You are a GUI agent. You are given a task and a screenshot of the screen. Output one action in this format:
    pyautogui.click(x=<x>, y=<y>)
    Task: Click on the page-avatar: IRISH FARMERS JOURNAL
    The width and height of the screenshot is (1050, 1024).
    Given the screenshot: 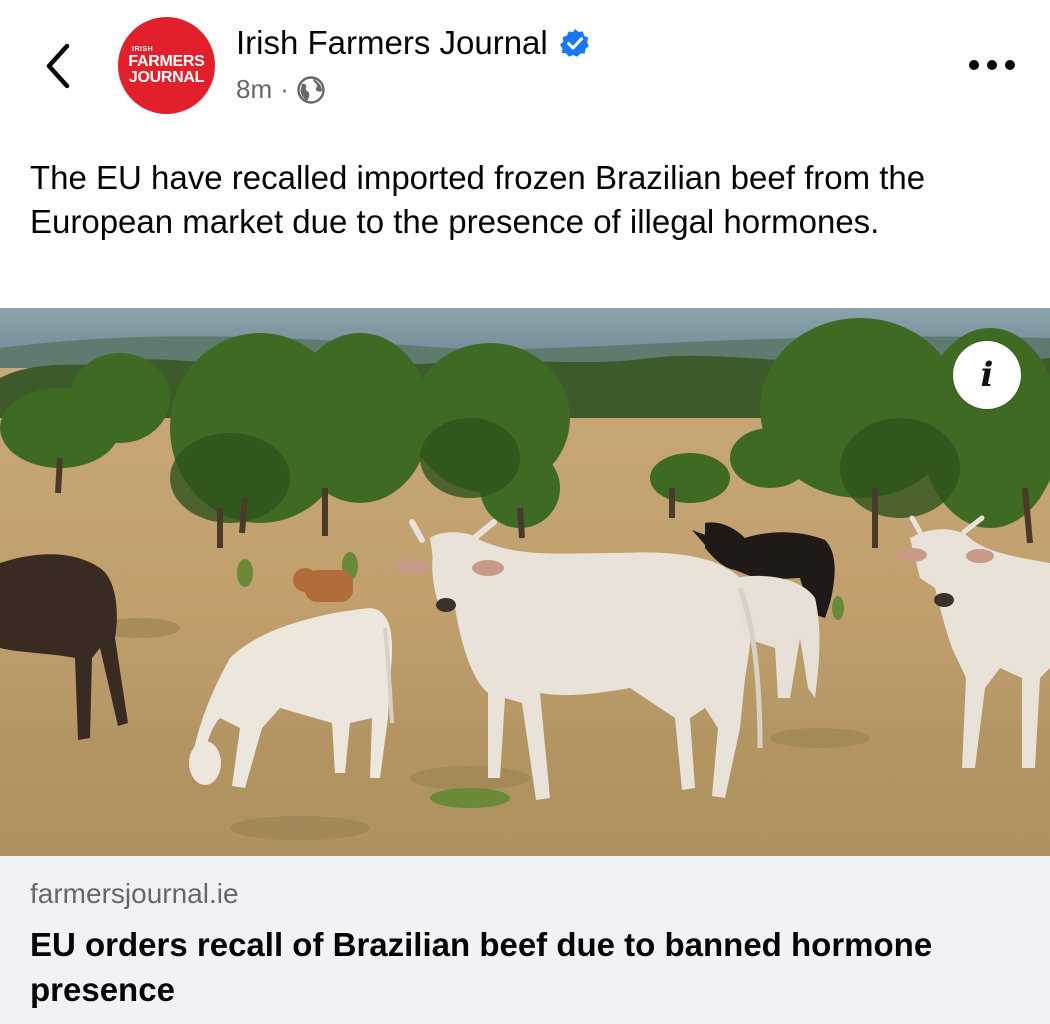 What is the action you would take?
    pyautogui.click(x=166, y=65)
    